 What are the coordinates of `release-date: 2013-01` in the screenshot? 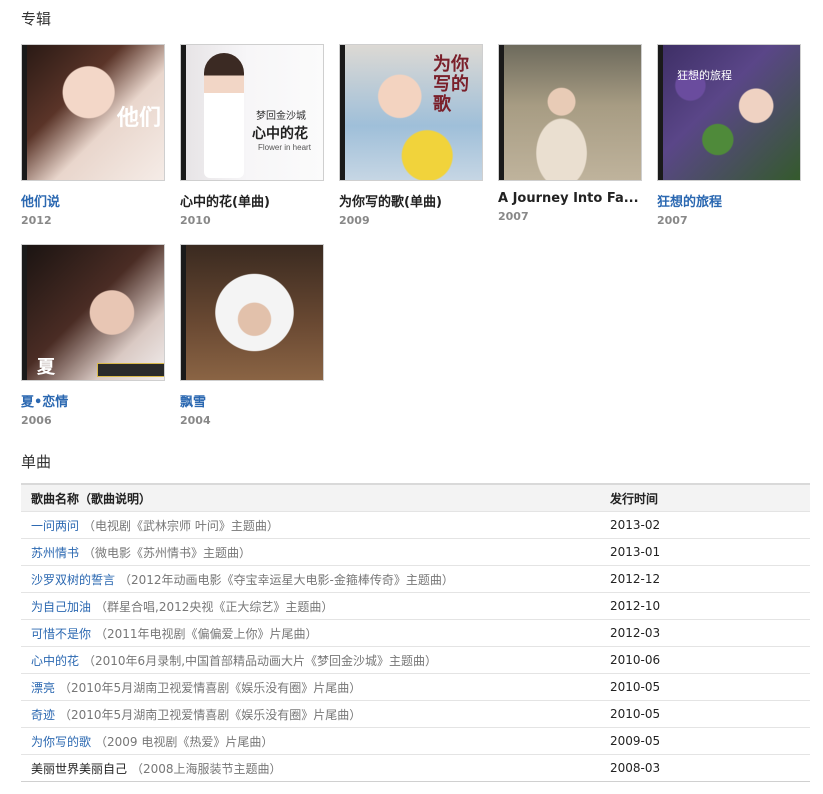 It's located at (705, 552).